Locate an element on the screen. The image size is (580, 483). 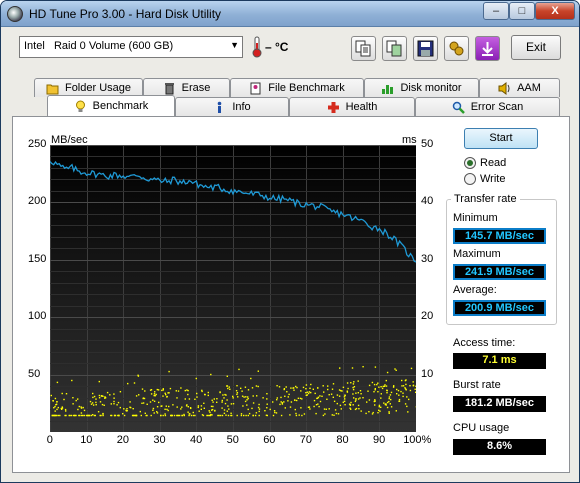
speaker-icon is located at coordinates (504, 88).